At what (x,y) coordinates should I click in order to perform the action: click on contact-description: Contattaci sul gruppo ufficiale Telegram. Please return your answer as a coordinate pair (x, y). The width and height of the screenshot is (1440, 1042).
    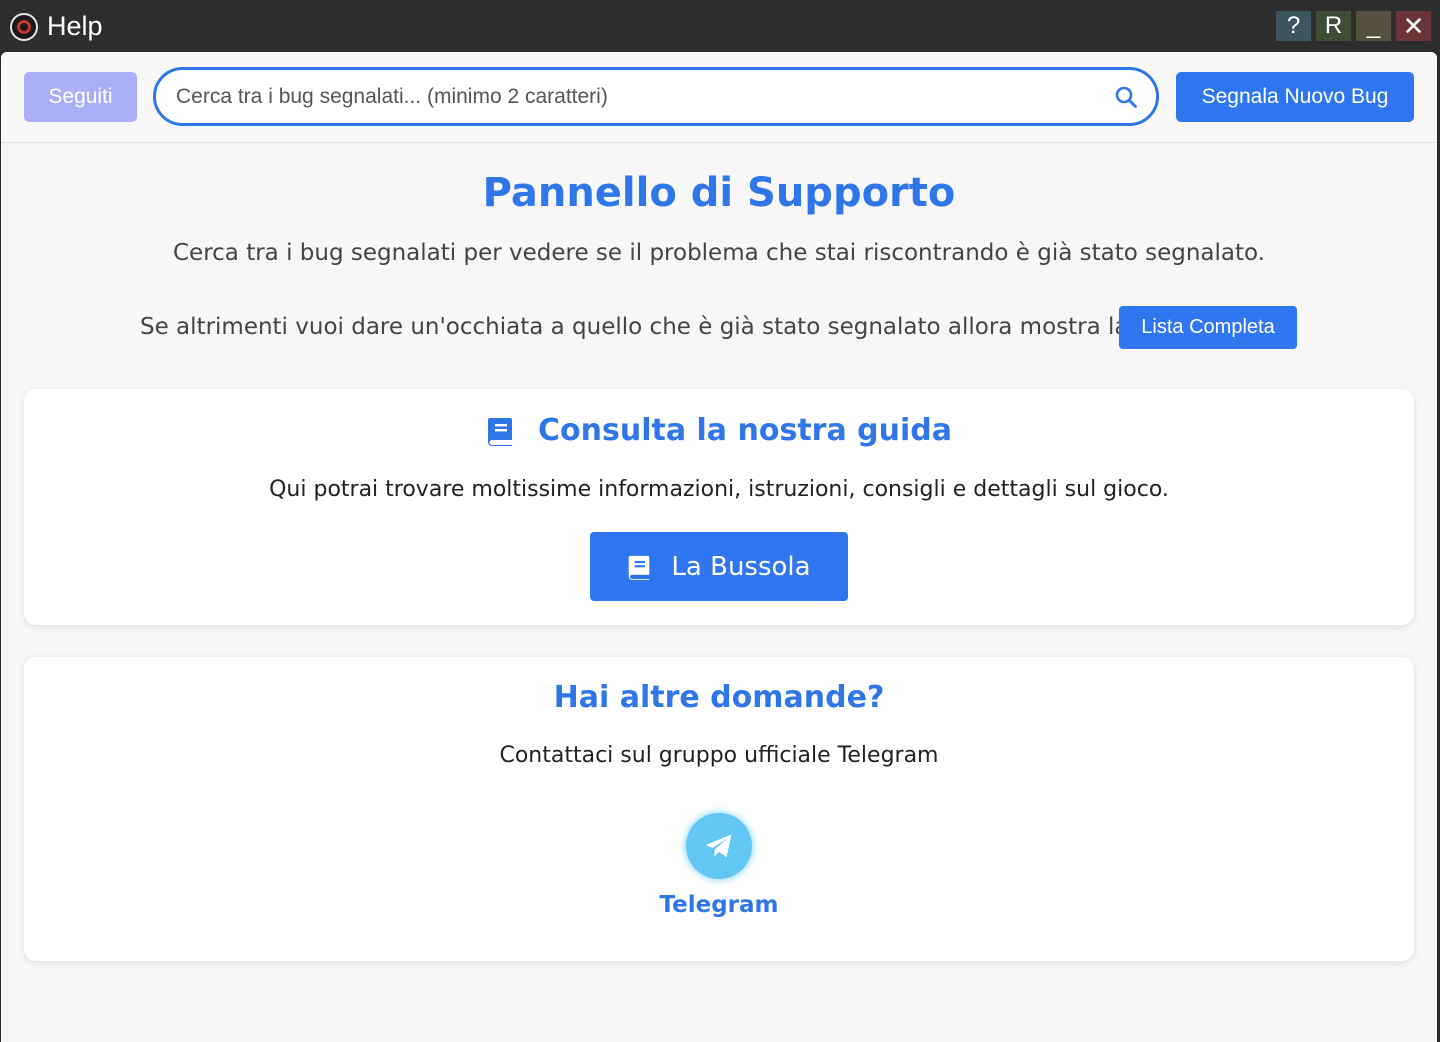
    Looking at the image, I should click on (719, 755).